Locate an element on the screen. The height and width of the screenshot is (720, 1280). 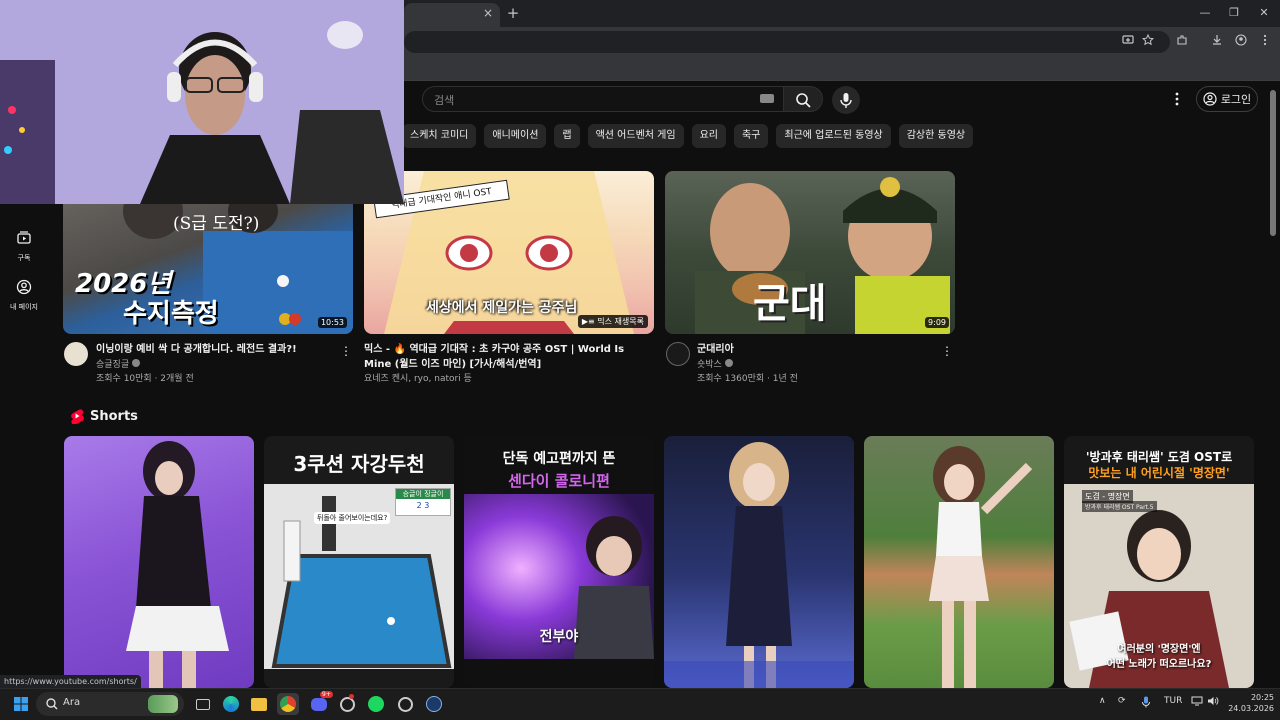
short-caption: 여러분의 '명장면'엔 is located at coordinates (1159, 649).